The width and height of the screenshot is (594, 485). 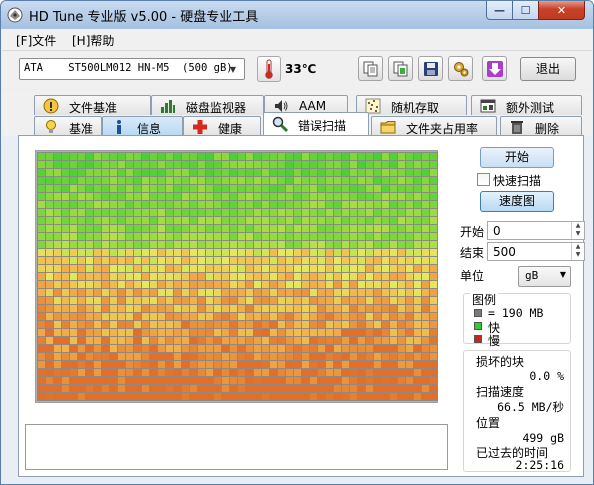 I want to click on end-spin-arrows-icon: ▲ ▼, so click(x=577, y=251).